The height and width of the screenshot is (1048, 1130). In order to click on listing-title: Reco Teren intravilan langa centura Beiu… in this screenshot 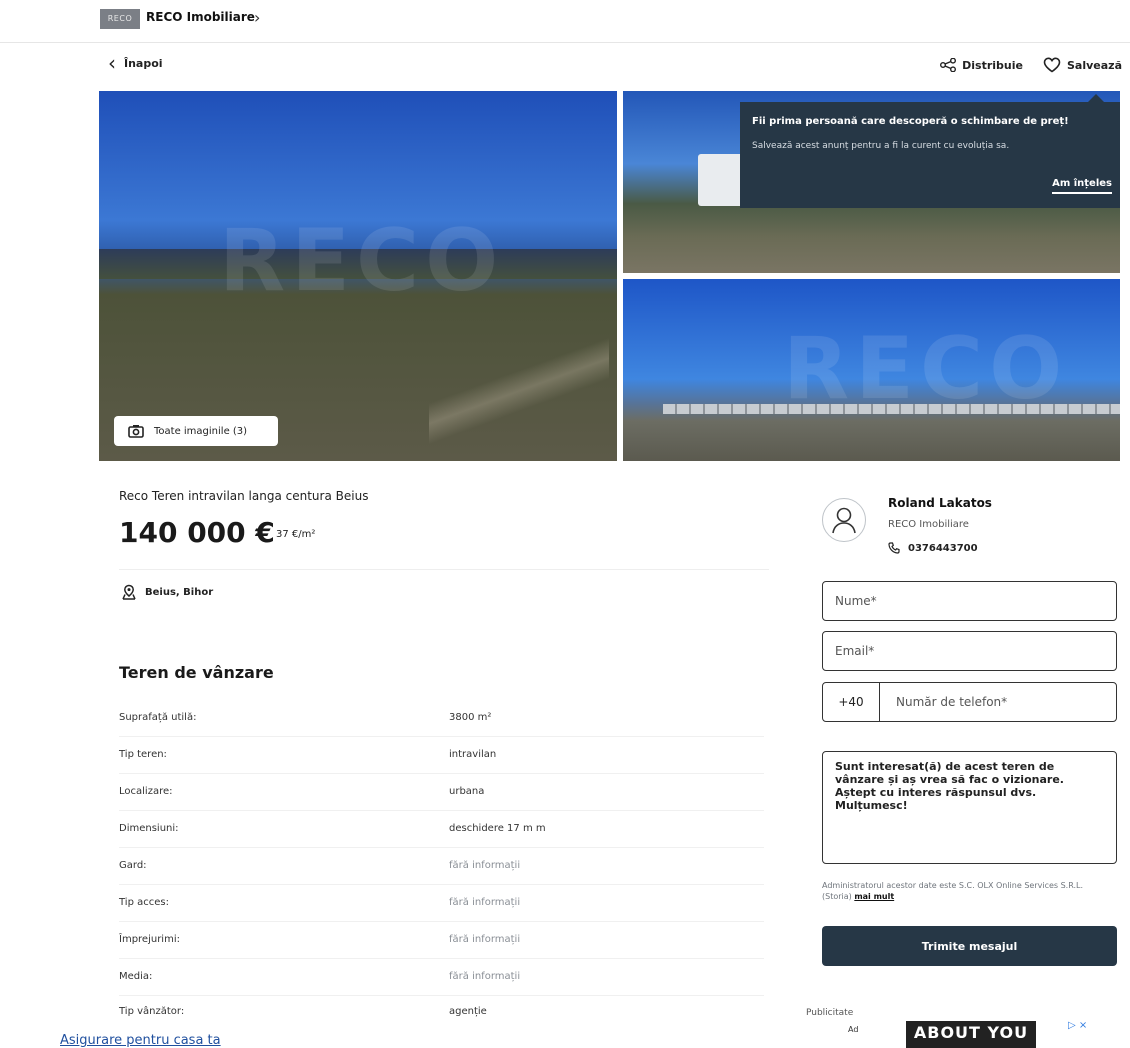, I will do `click(244, 496)`.